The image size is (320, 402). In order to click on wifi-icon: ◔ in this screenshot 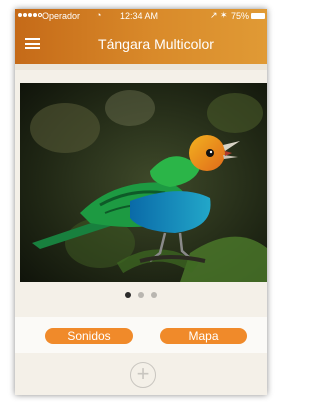, I will do `click(99, 15)`.